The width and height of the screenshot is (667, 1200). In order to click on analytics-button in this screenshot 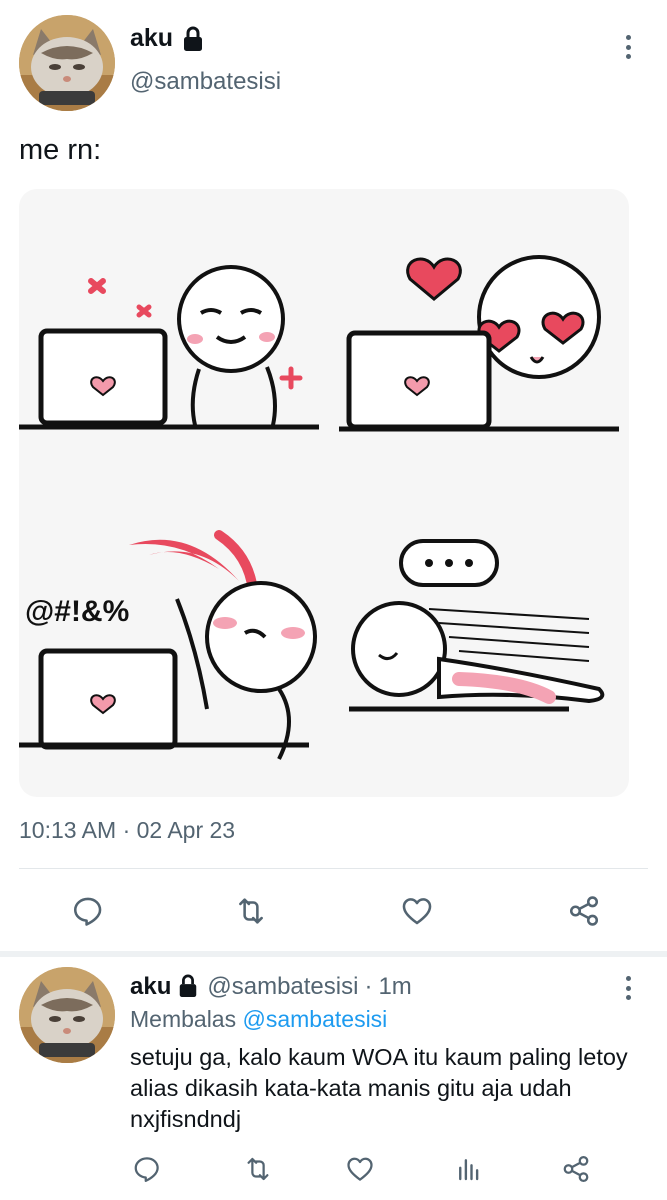, I will do `click(469, 1169)`.